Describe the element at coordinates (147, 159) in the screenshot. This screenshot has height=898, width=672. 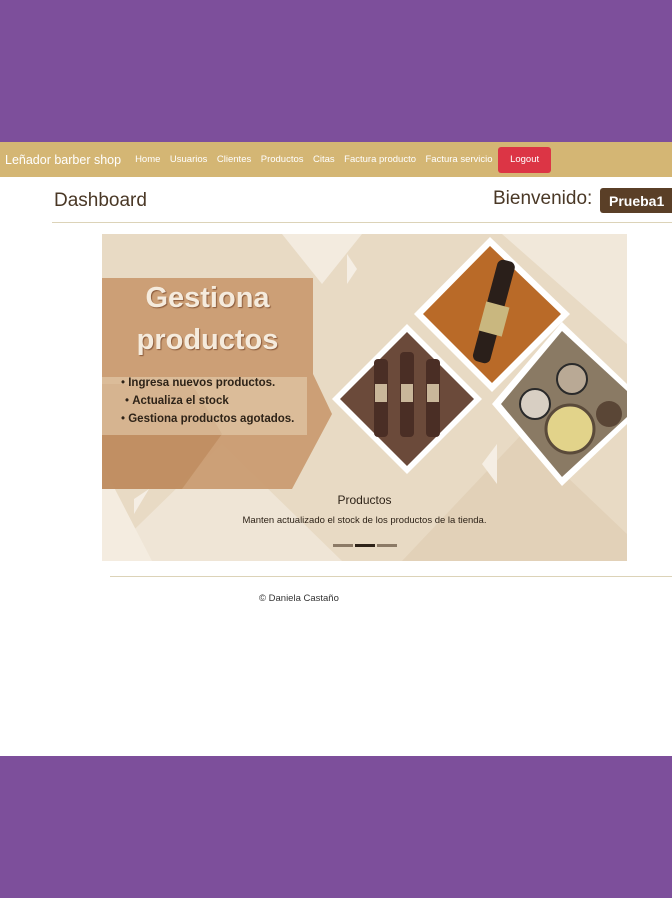
I see `nav-link-home: Home` at that location.